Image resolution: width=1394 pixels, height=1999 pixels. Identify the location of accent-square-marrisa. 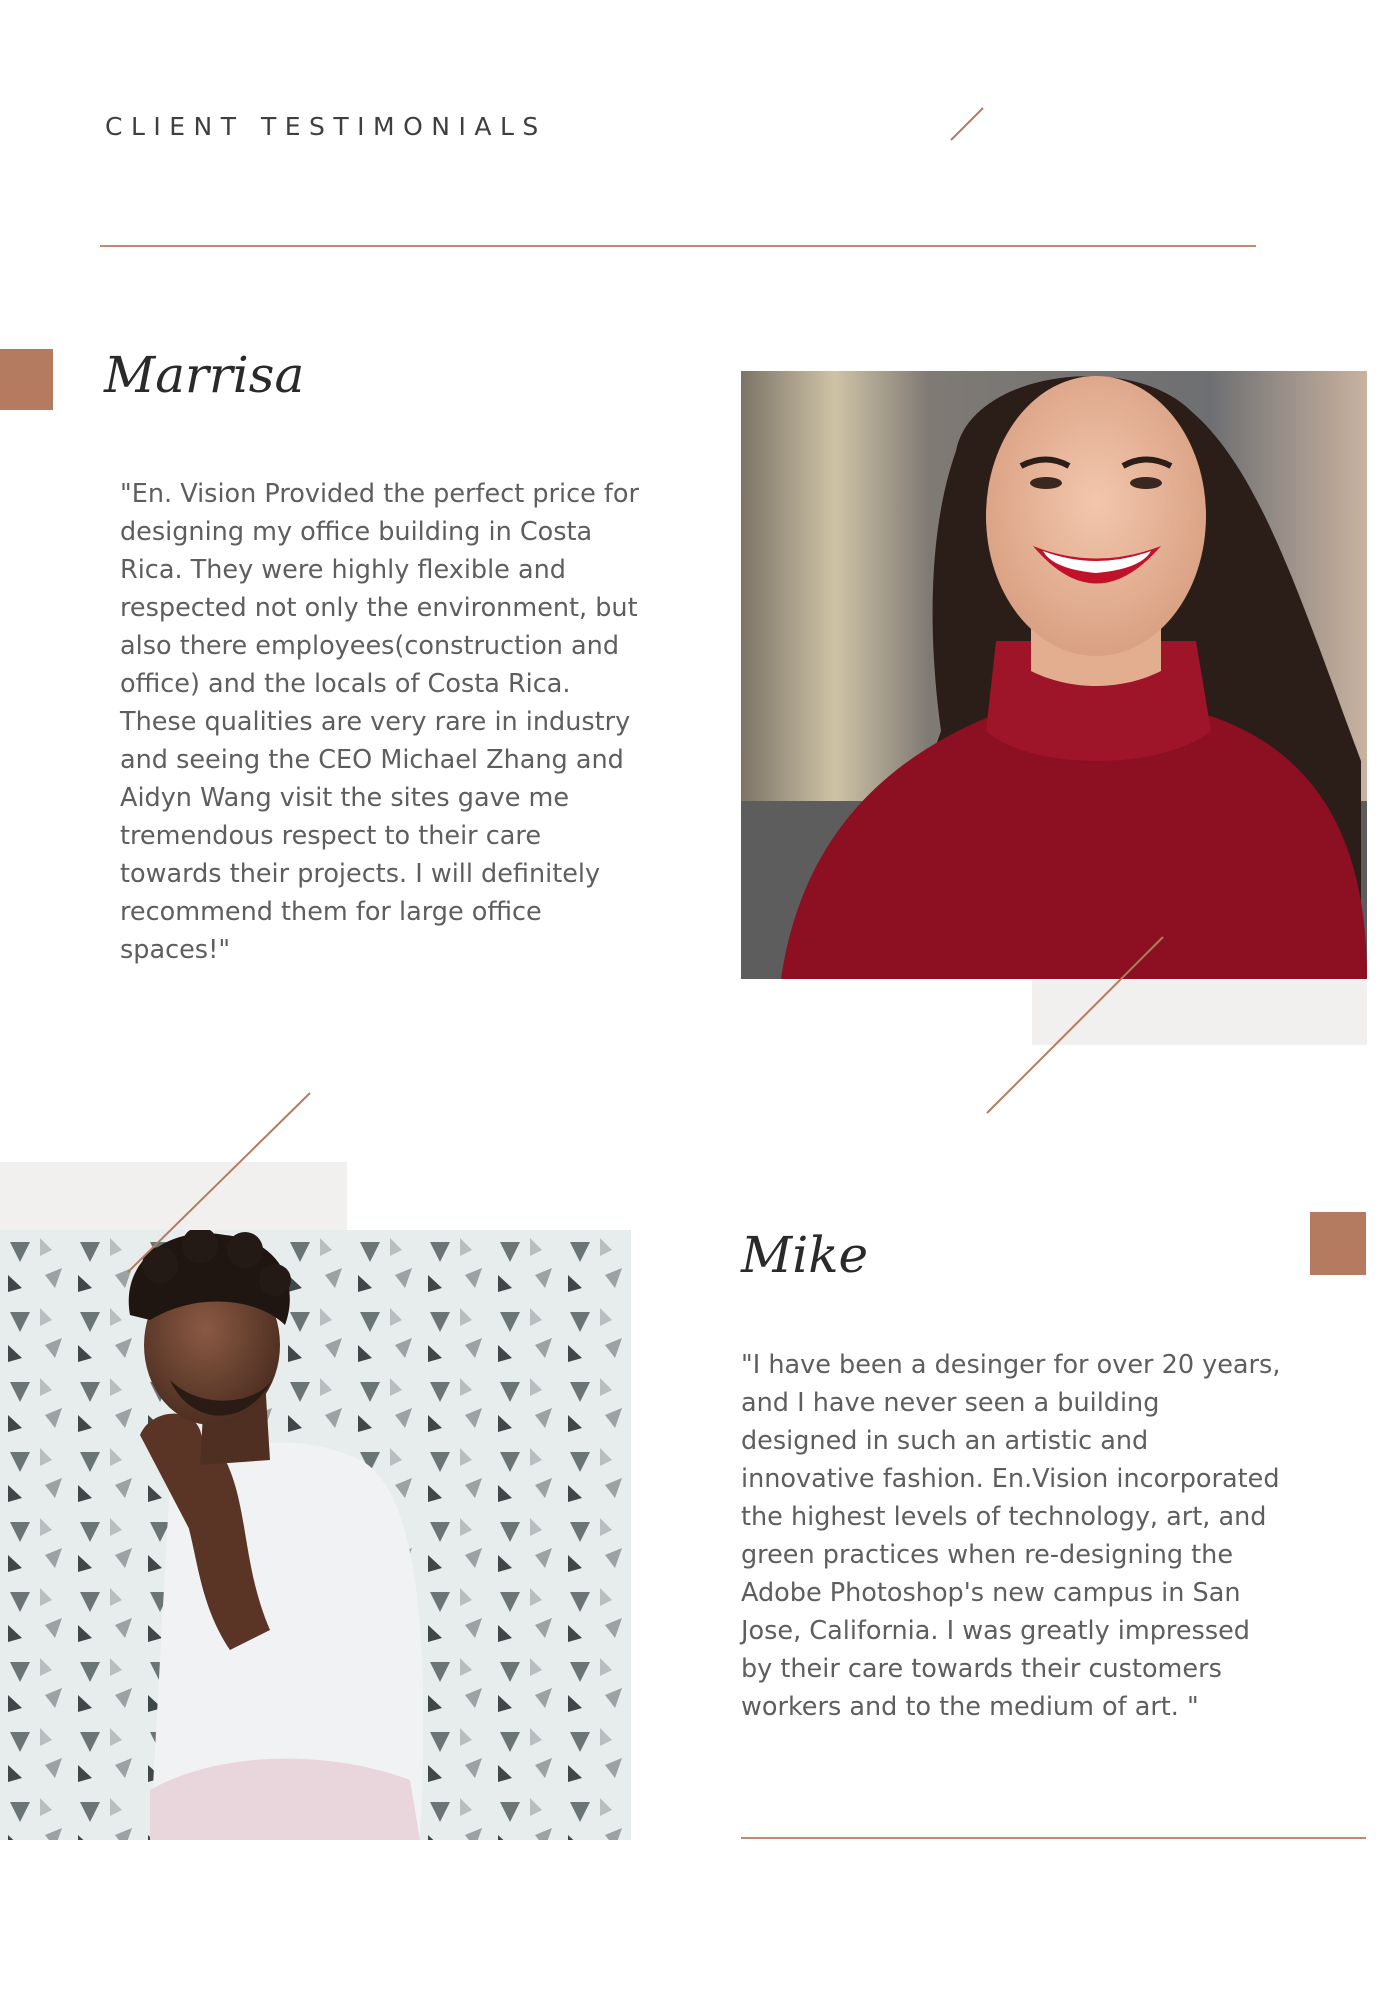
(26, 379).